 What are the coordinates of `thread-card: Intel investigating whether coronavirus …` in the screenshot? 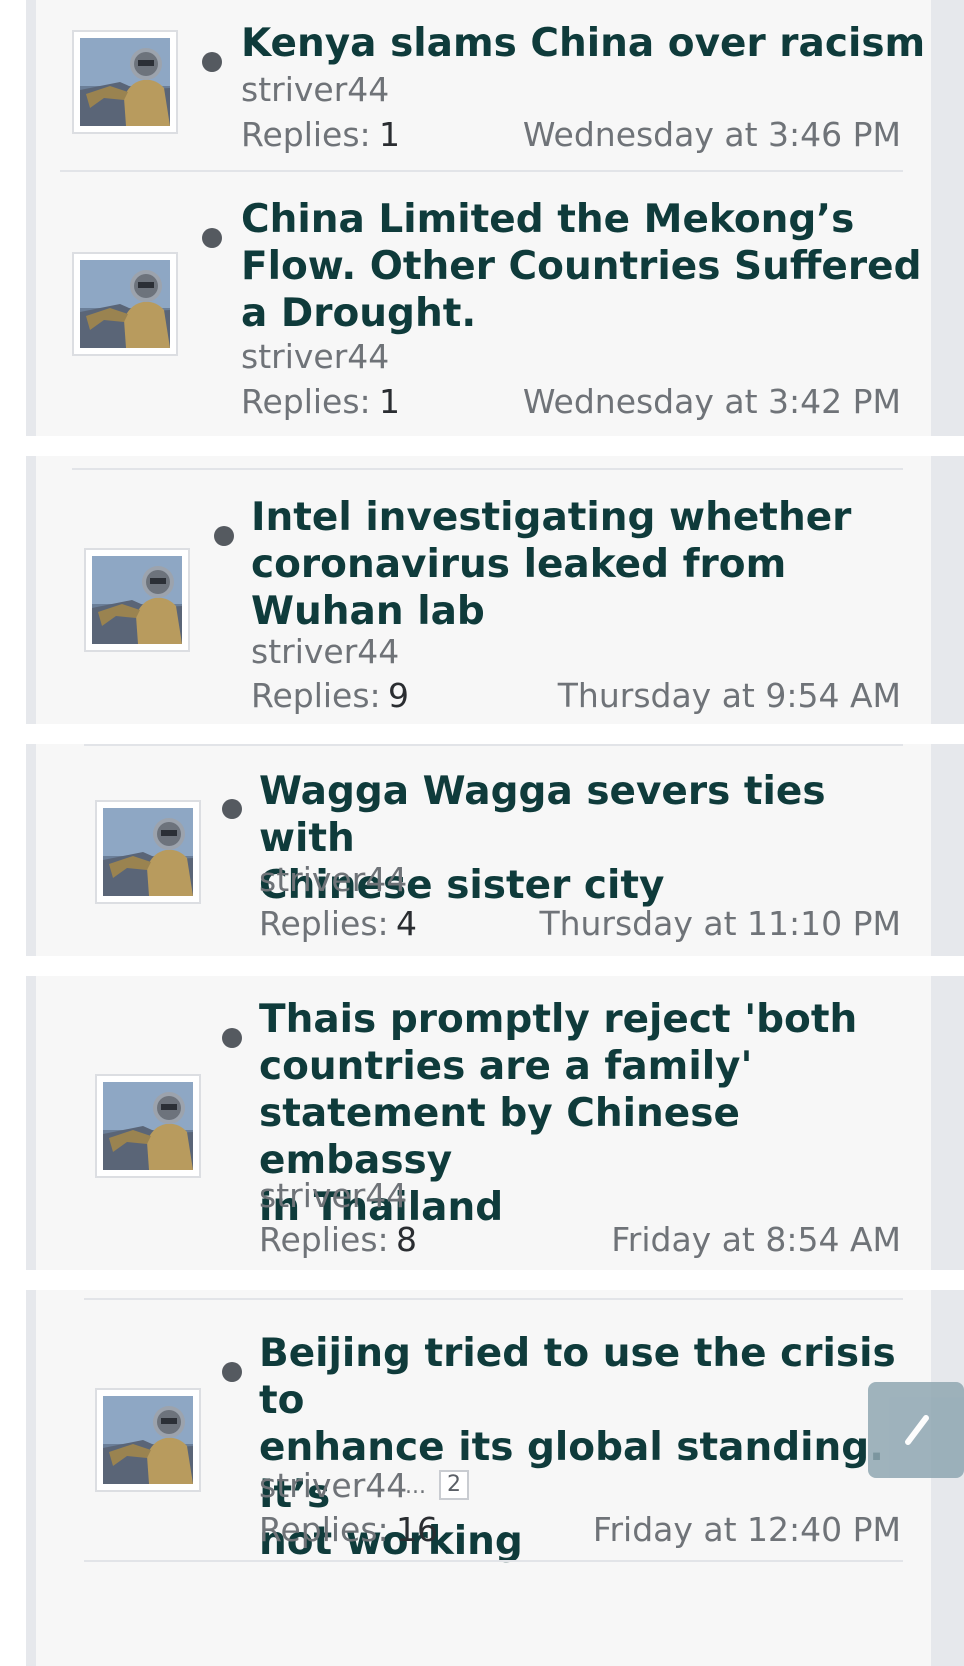 It's located at (483, 590).